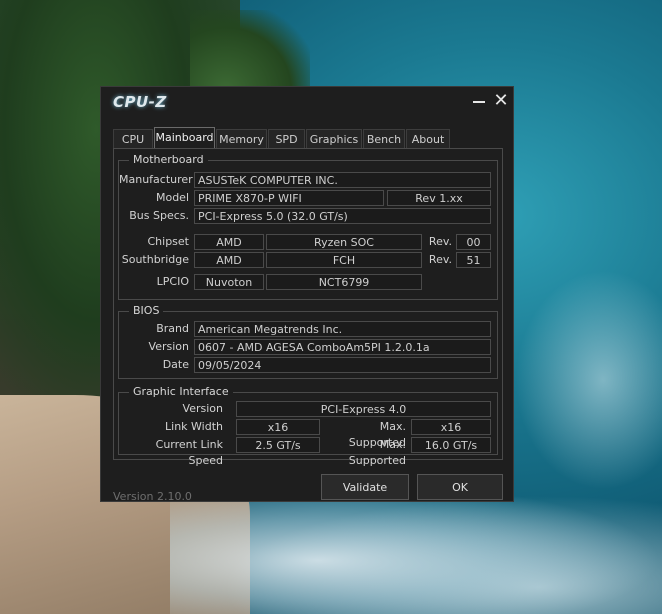  Describe the element at coordinates (451, 427) in the screenshot. I see `max-link-width-value: x16` at that location.